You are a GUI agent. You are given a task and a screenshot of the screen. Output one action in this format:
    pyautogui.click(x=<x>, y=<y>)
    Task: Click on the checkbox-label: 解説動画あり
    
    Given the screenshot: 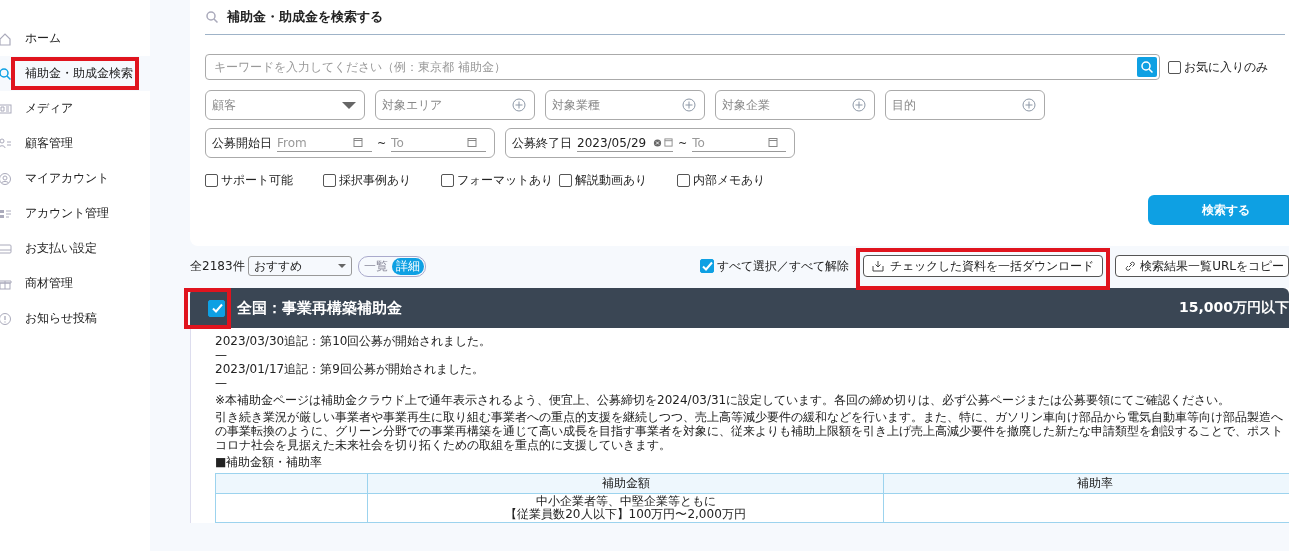 What is the action you would take?
    pyautogui.click(x=611, y=180)
    